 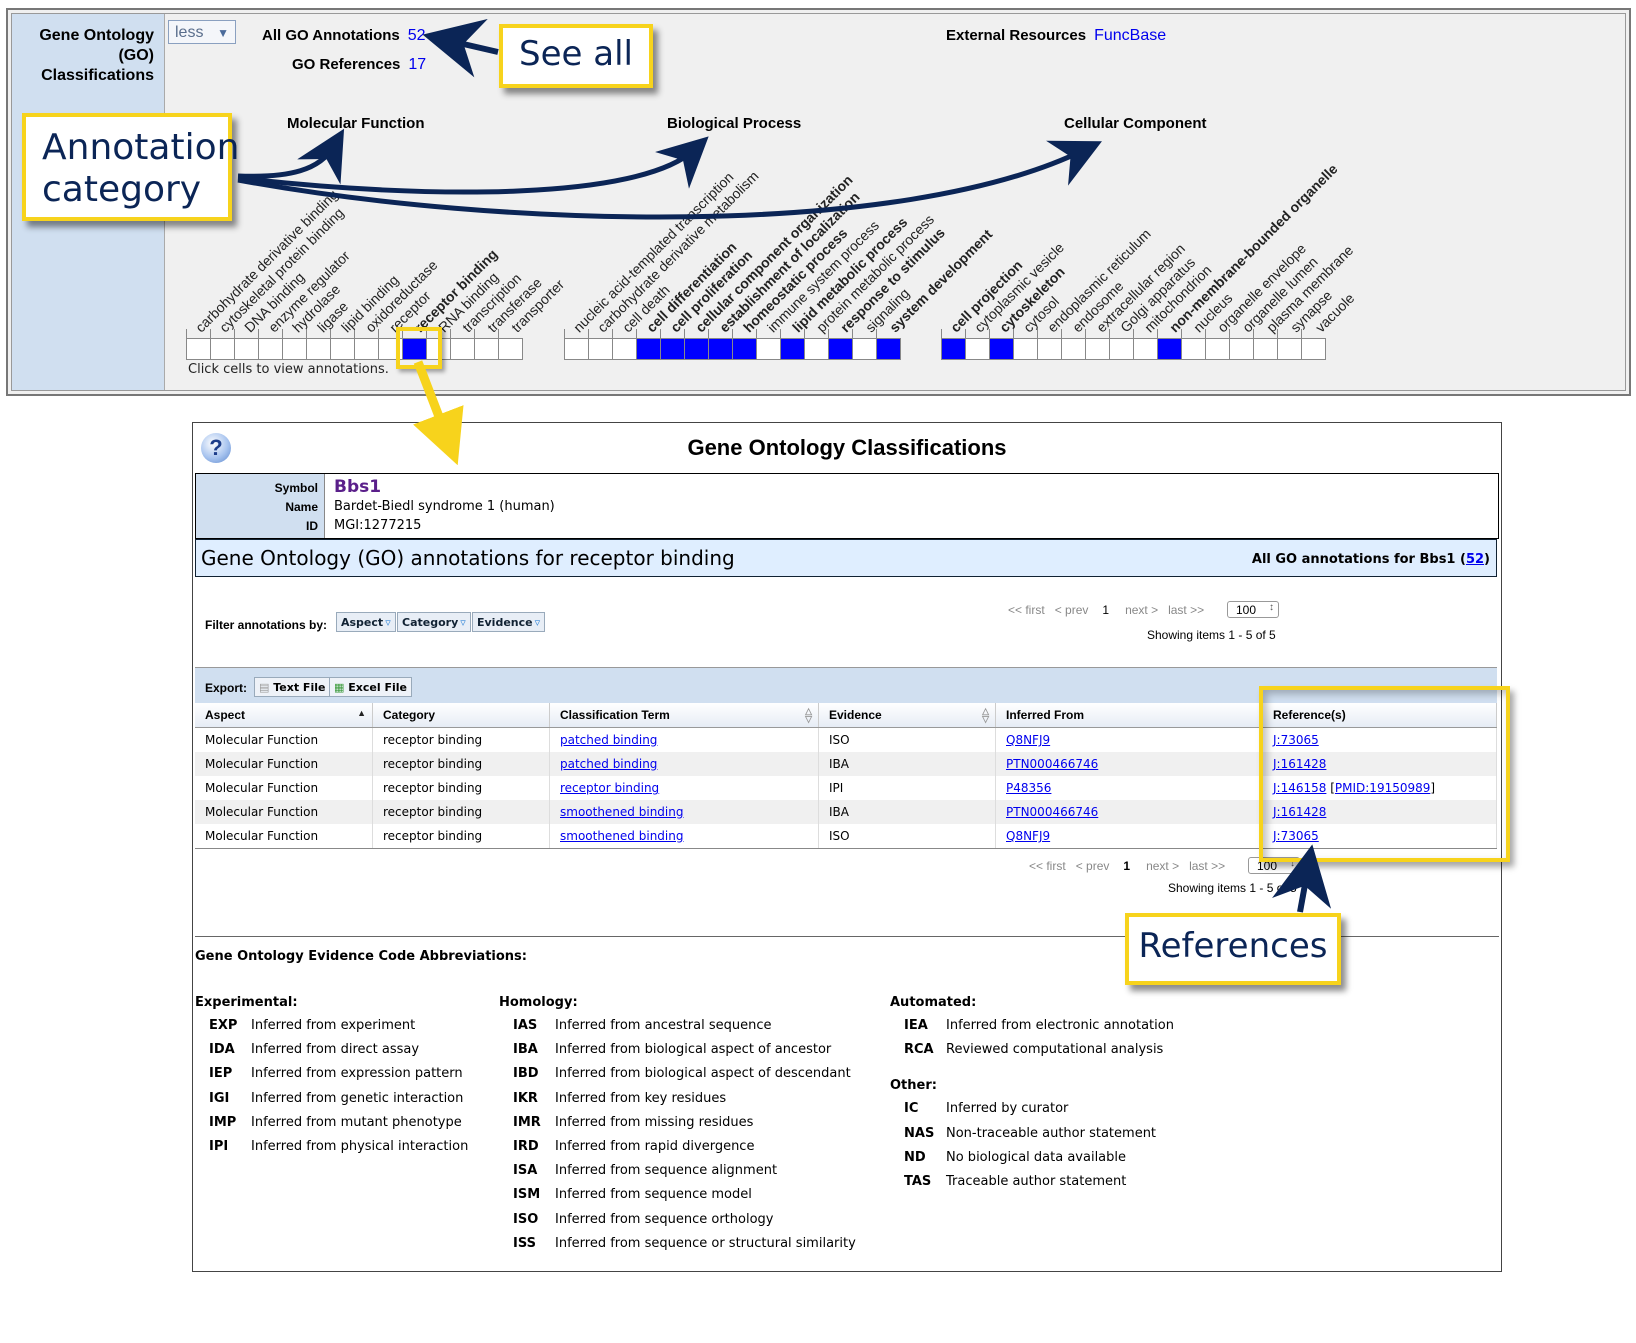 What do you see at coordinates (417, 64) in the screenshot?
I see `go-references-link: 17` at bounding box center [417, 64].